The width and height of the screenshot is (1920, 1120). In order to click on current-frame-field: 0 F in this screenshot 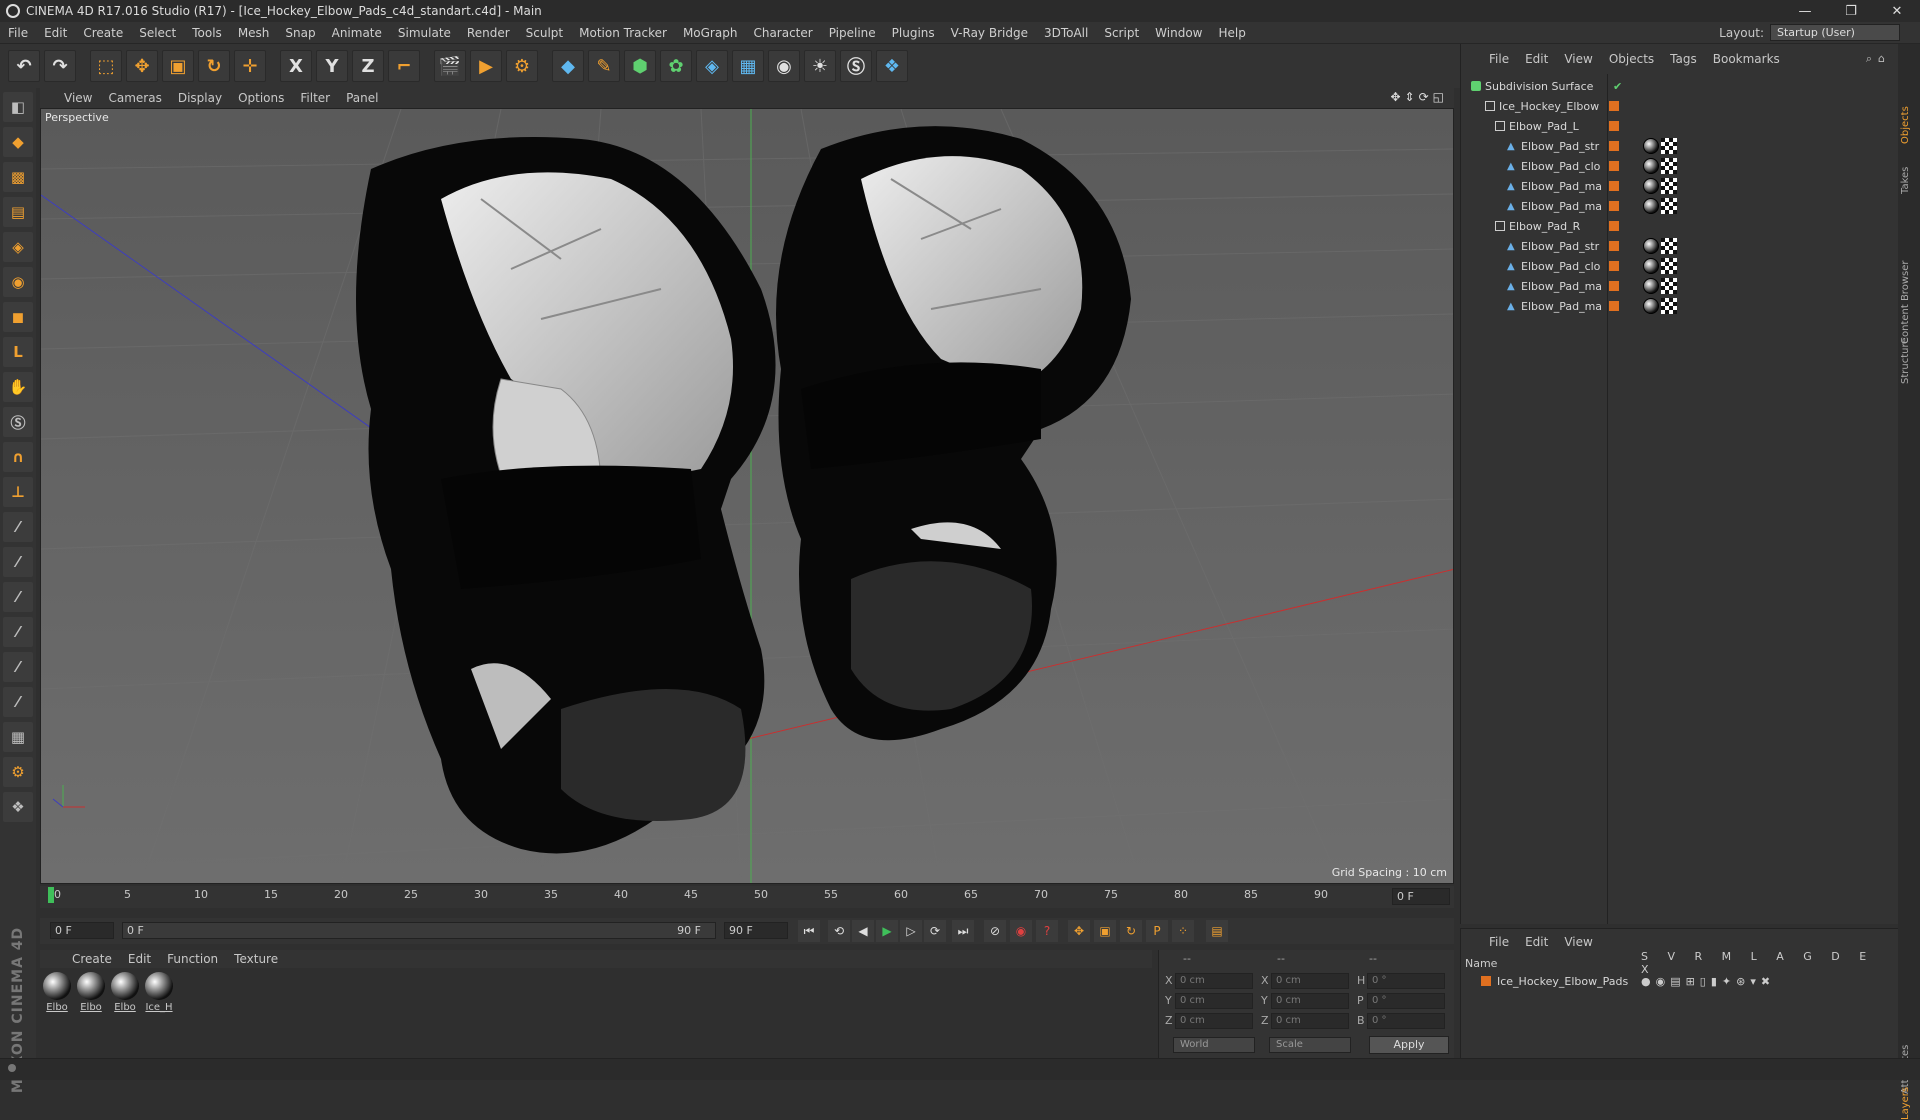, I will do `click(1421, 896)`.